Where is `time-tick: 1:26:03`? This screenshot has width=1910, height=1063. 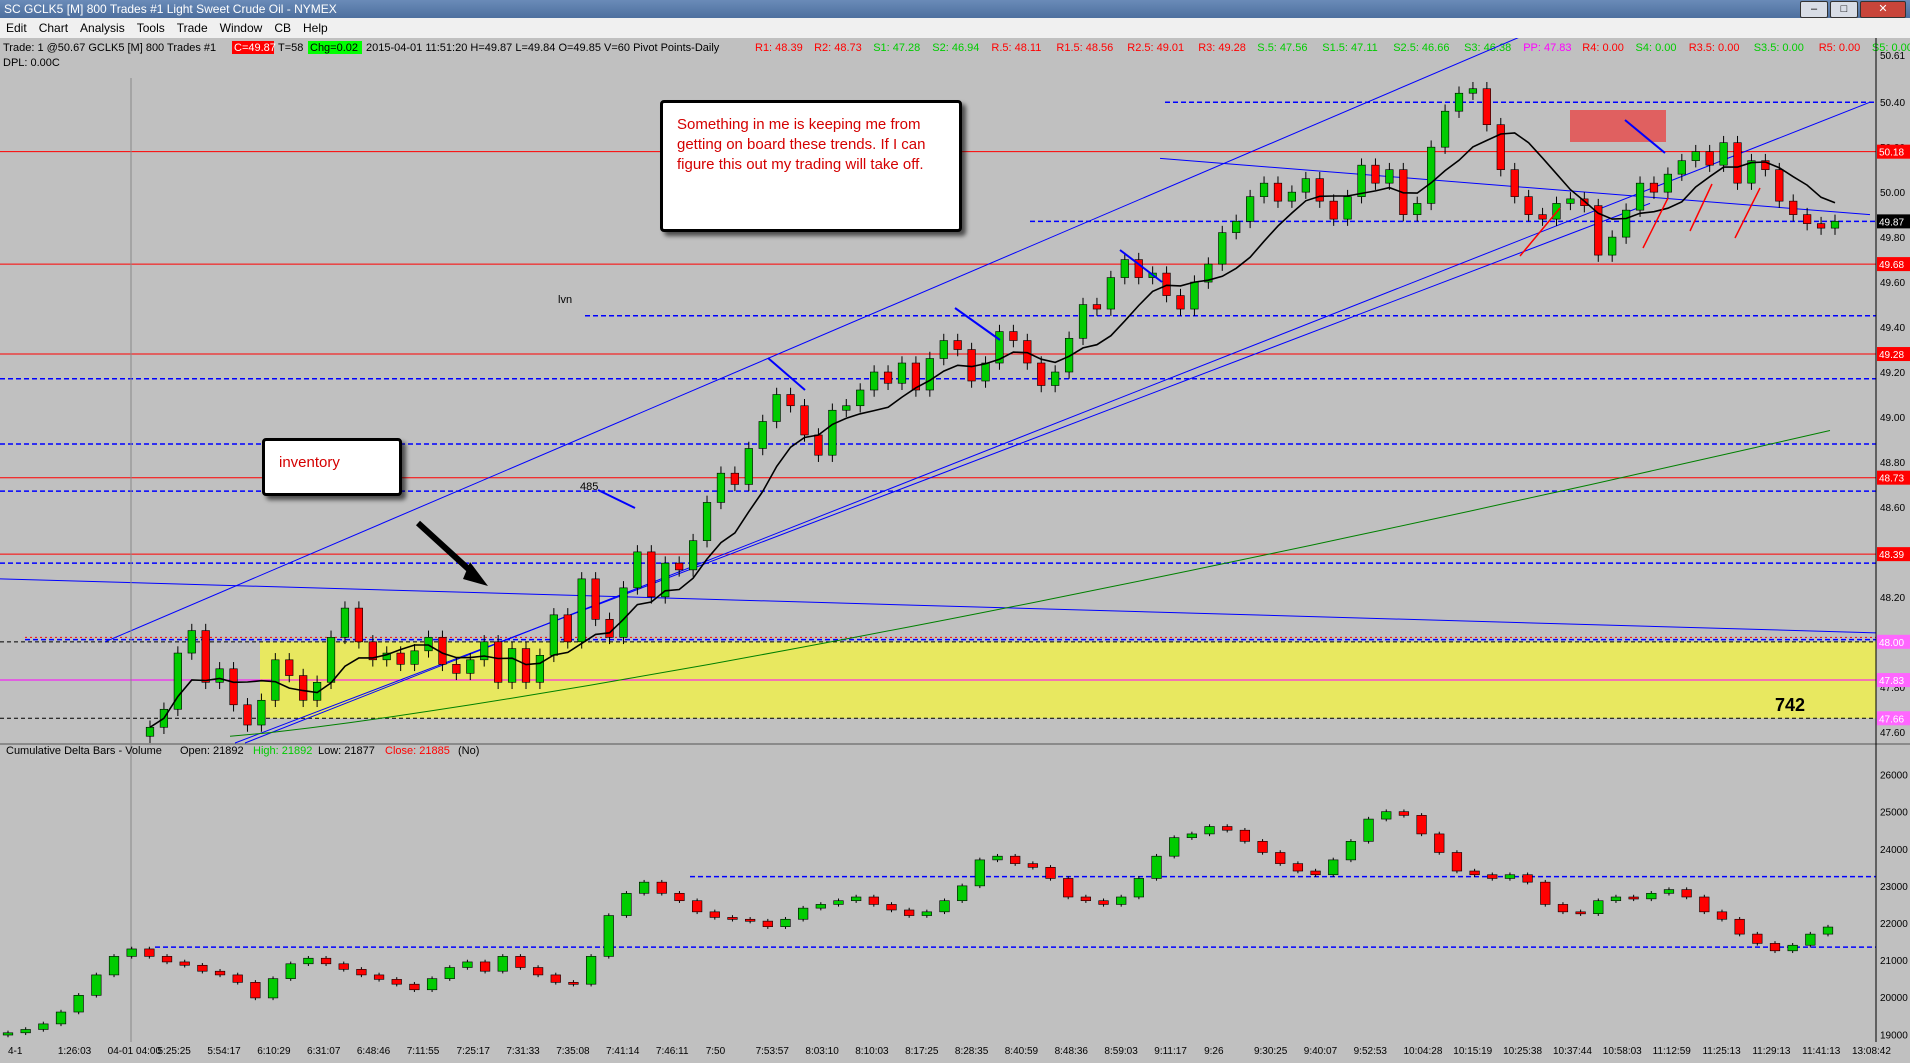
time-tick: 1:26:03 is located at coordinates (75, 1051).